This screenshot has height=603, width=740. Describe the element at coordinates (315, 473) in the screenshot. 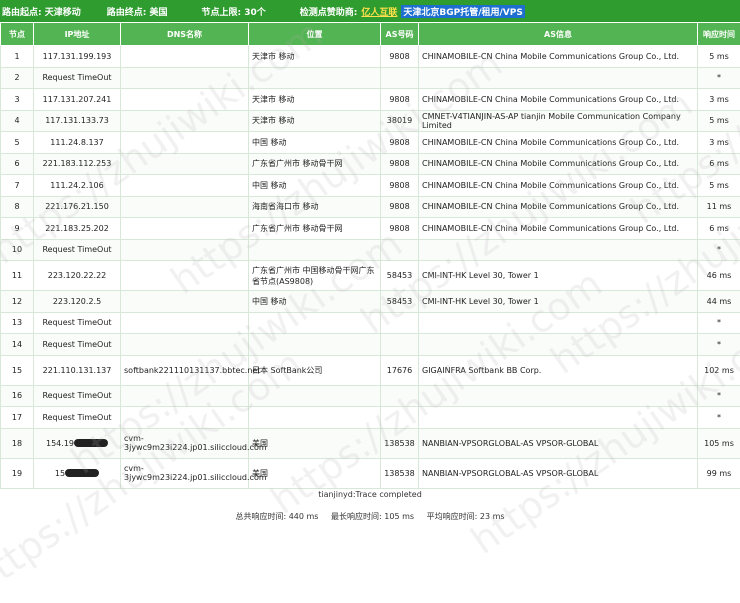

I see `location-cell: 美国` at that location.